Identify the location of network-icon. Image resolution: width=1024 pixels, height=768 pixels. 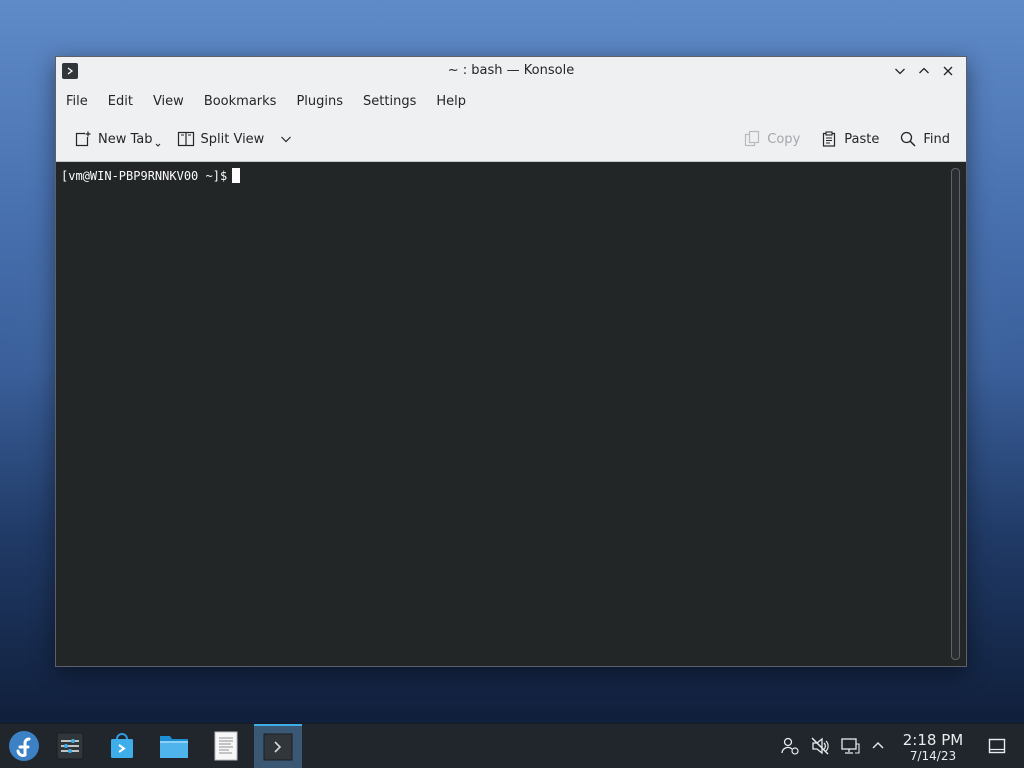
(850, 746).